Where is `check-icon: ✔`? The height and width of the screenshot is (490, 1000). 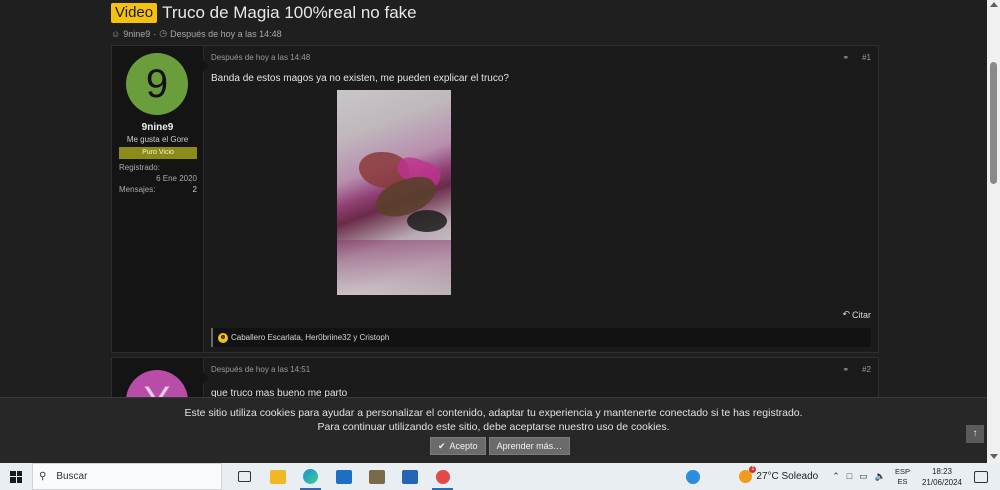
check-icon: ✔ is located at coordinates (442, 445).